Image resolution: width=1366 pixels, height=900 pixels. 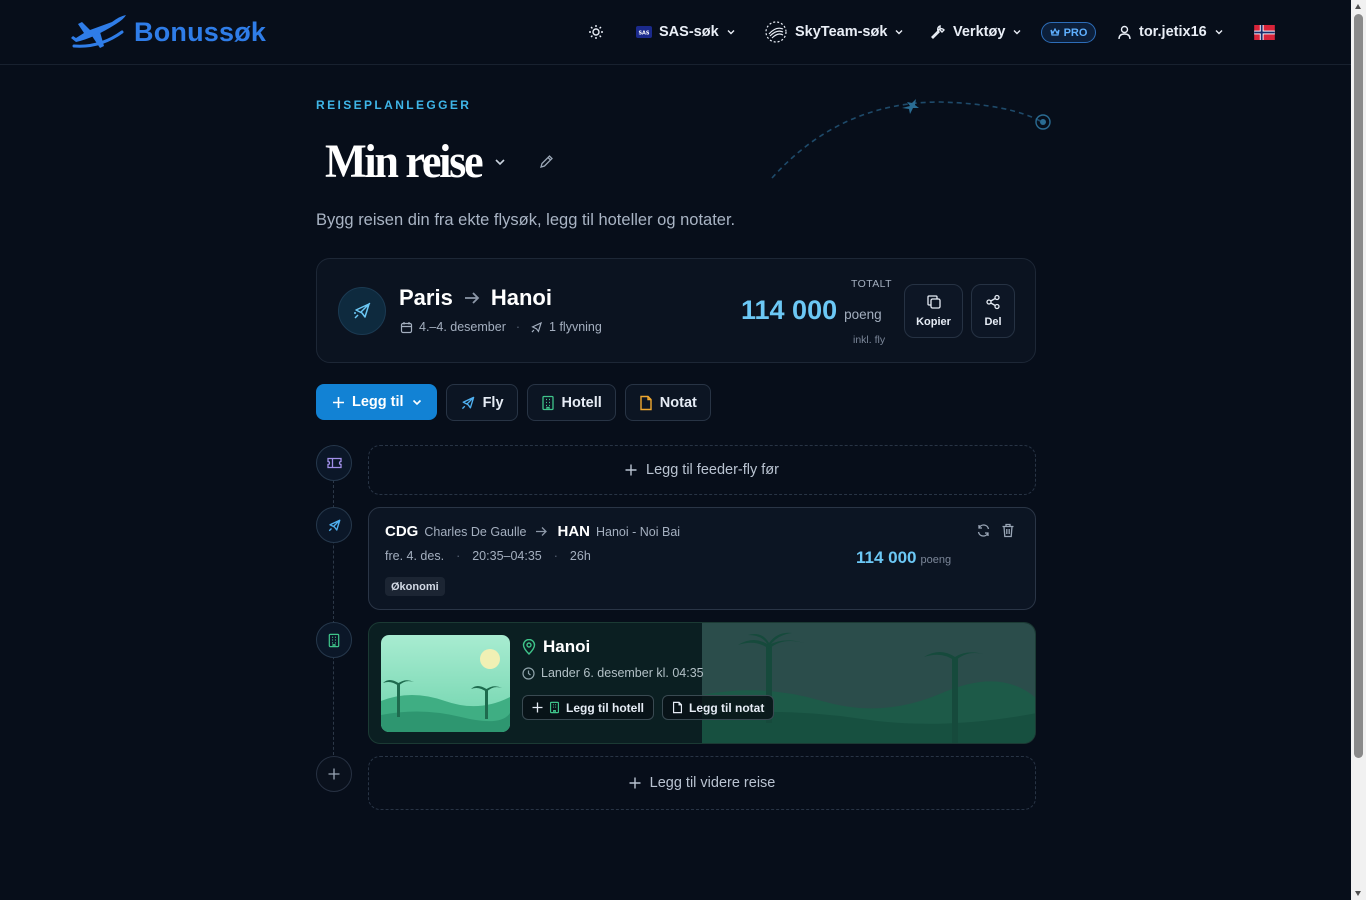 I want to click on total-note: inkl. fly, so click(x=869, y=340).